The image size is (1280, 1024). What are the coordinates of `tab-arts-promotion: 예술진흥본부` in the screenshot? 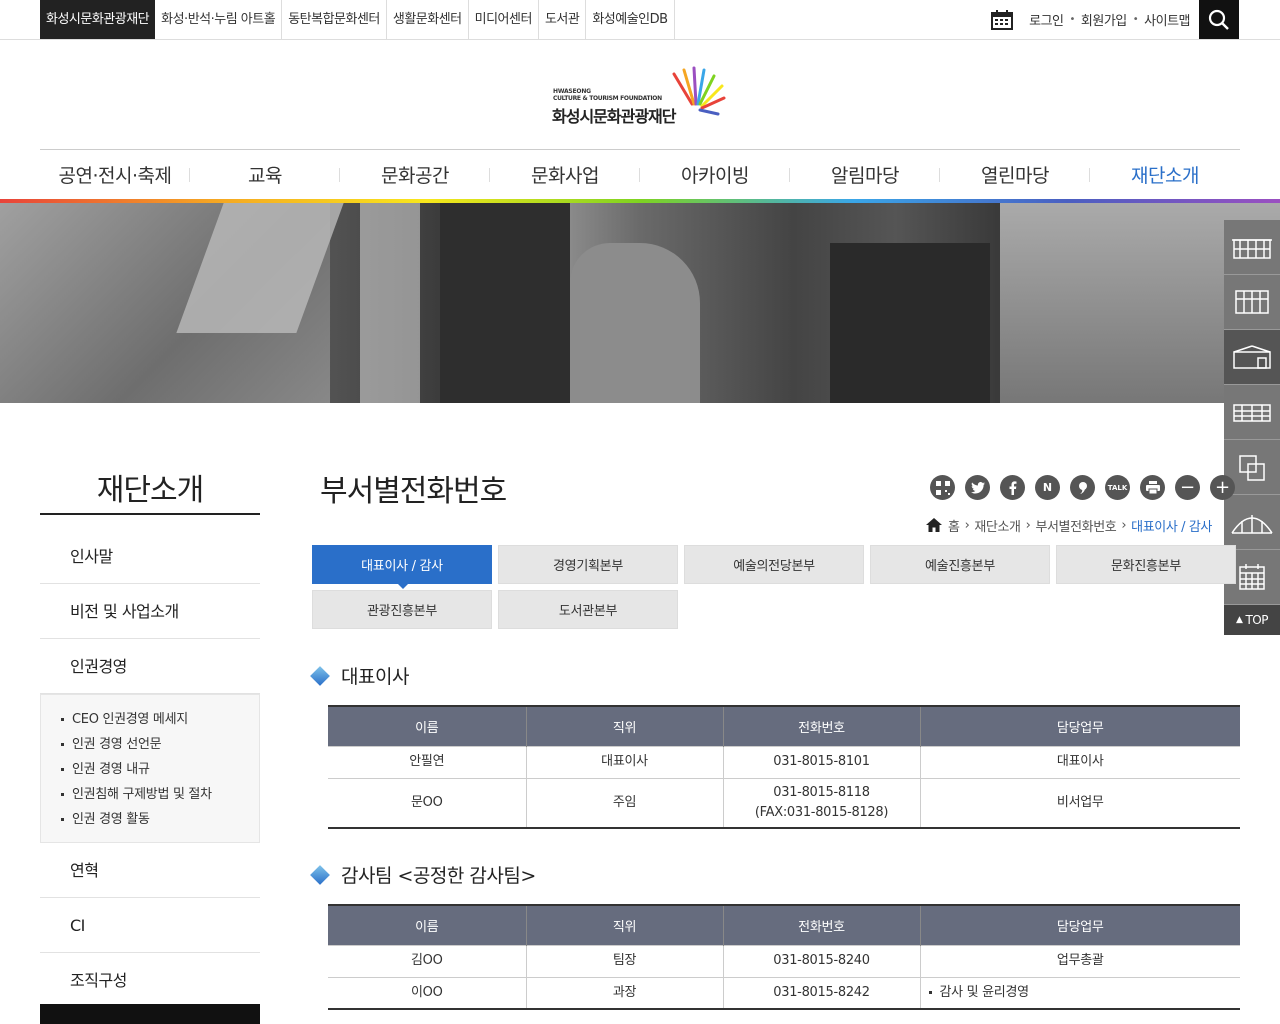 It's located at (960, 564).